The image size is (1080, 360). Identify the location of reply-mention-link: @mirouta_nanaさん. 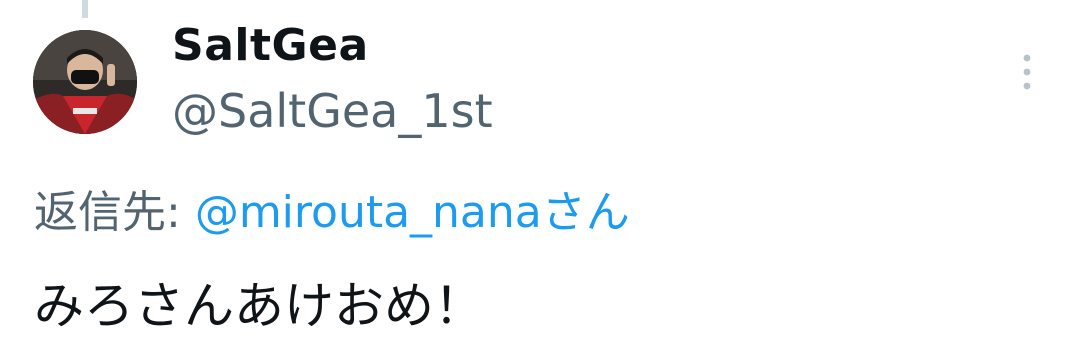
(412, 212).